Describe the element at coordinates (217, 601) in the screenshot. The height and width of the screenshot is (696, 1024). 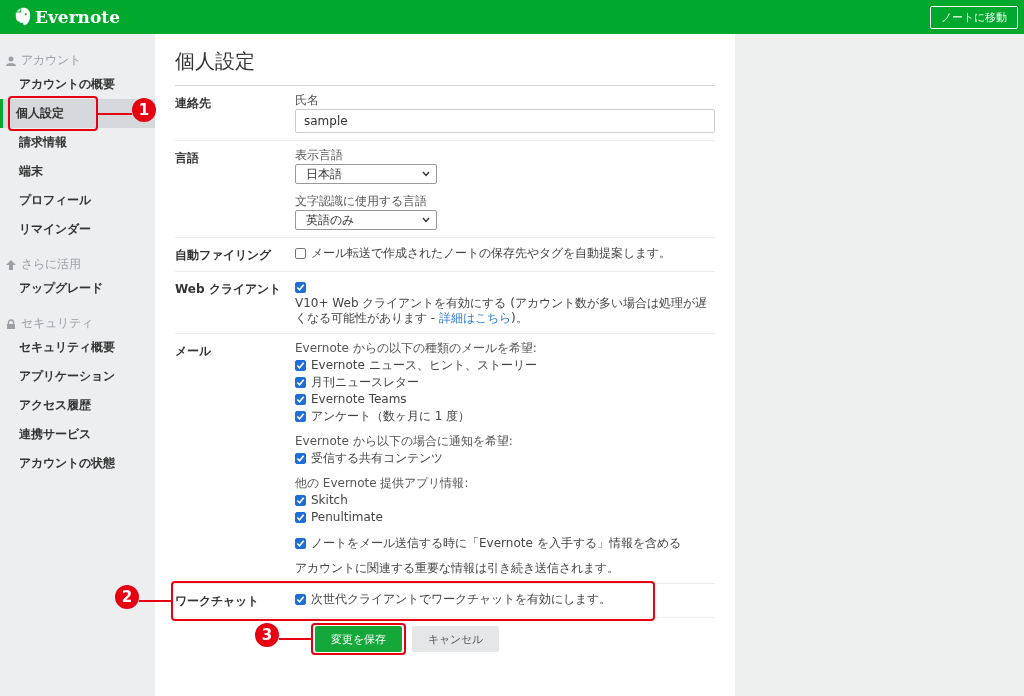
I see `section-label: ワークチャット` at that location.